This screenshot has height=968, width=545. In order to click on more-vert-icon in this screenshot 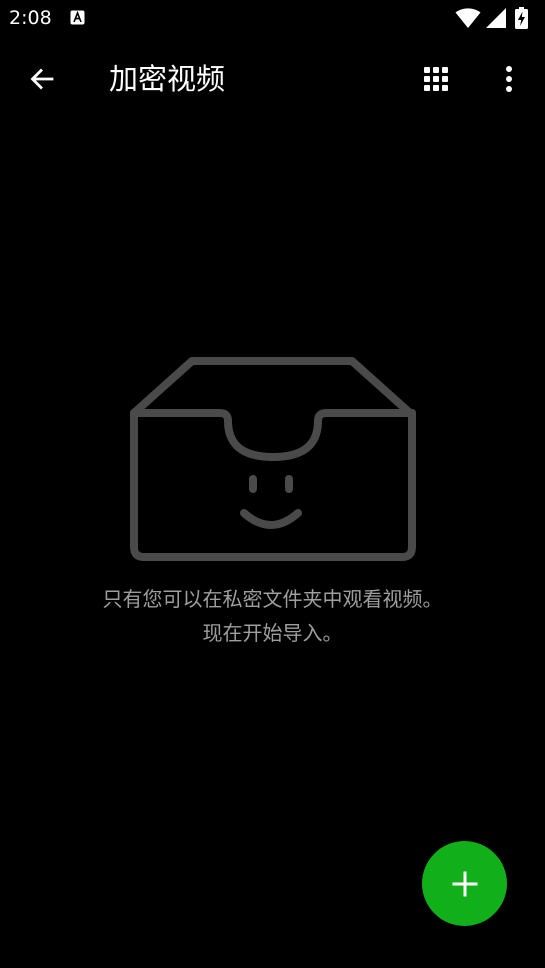, I will do `click(509, 79)`.